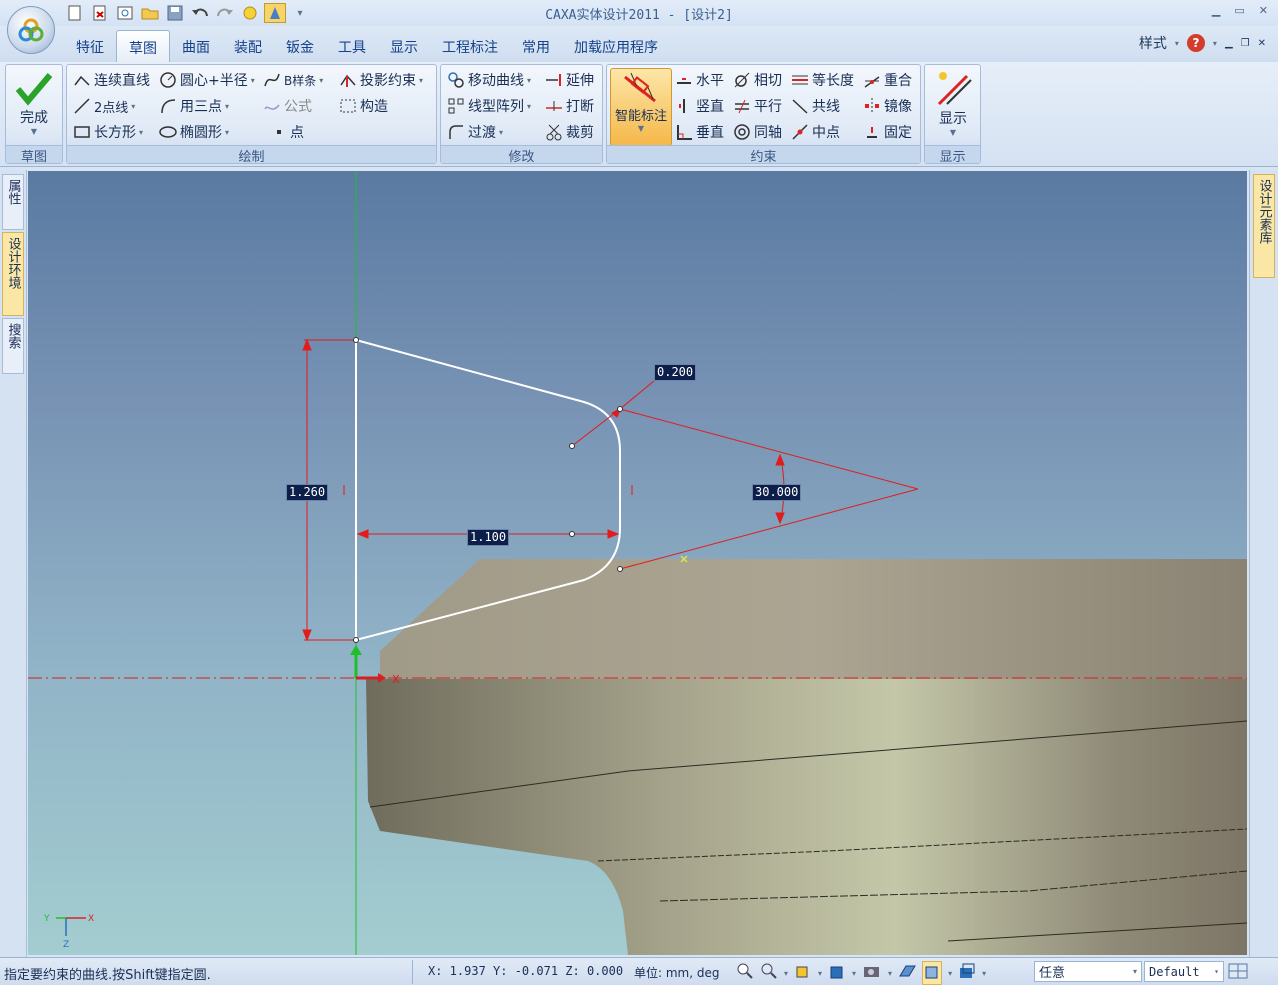 The width and height of the screenshot is (1278, 985). What do you see at coordinates (887, 132) in the screenshot?
I see `fixed-button: 固定` at bounding box center [887, 132].